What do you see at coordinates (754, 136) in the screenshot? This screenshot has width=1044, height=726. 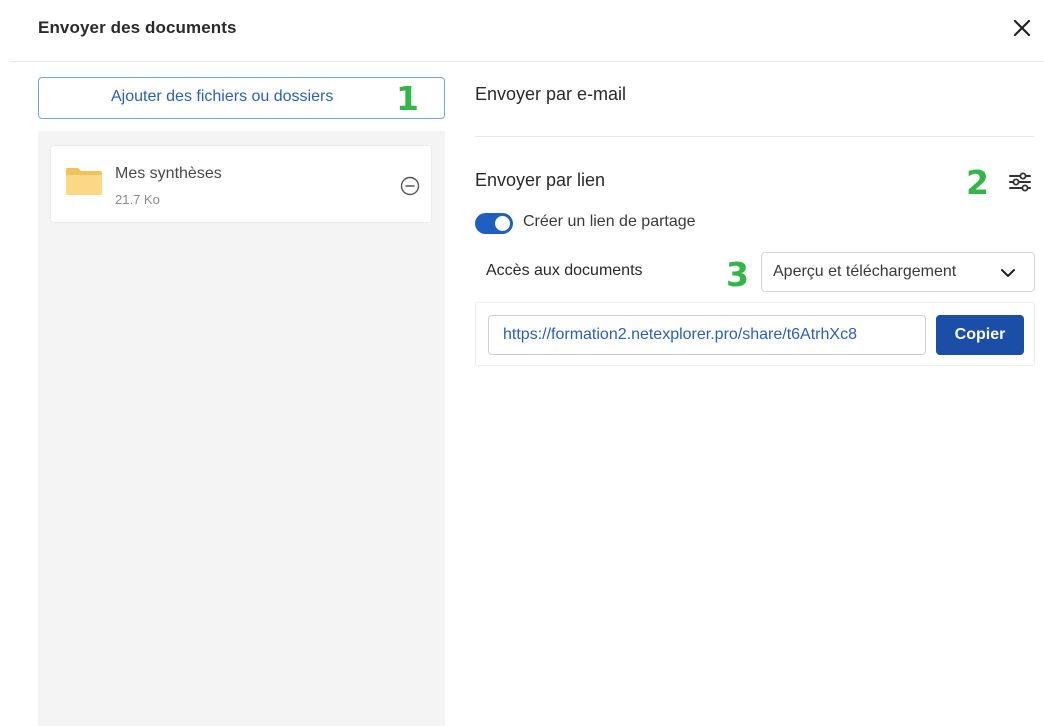 I see `section-divider` at bounding box center [754, 136].